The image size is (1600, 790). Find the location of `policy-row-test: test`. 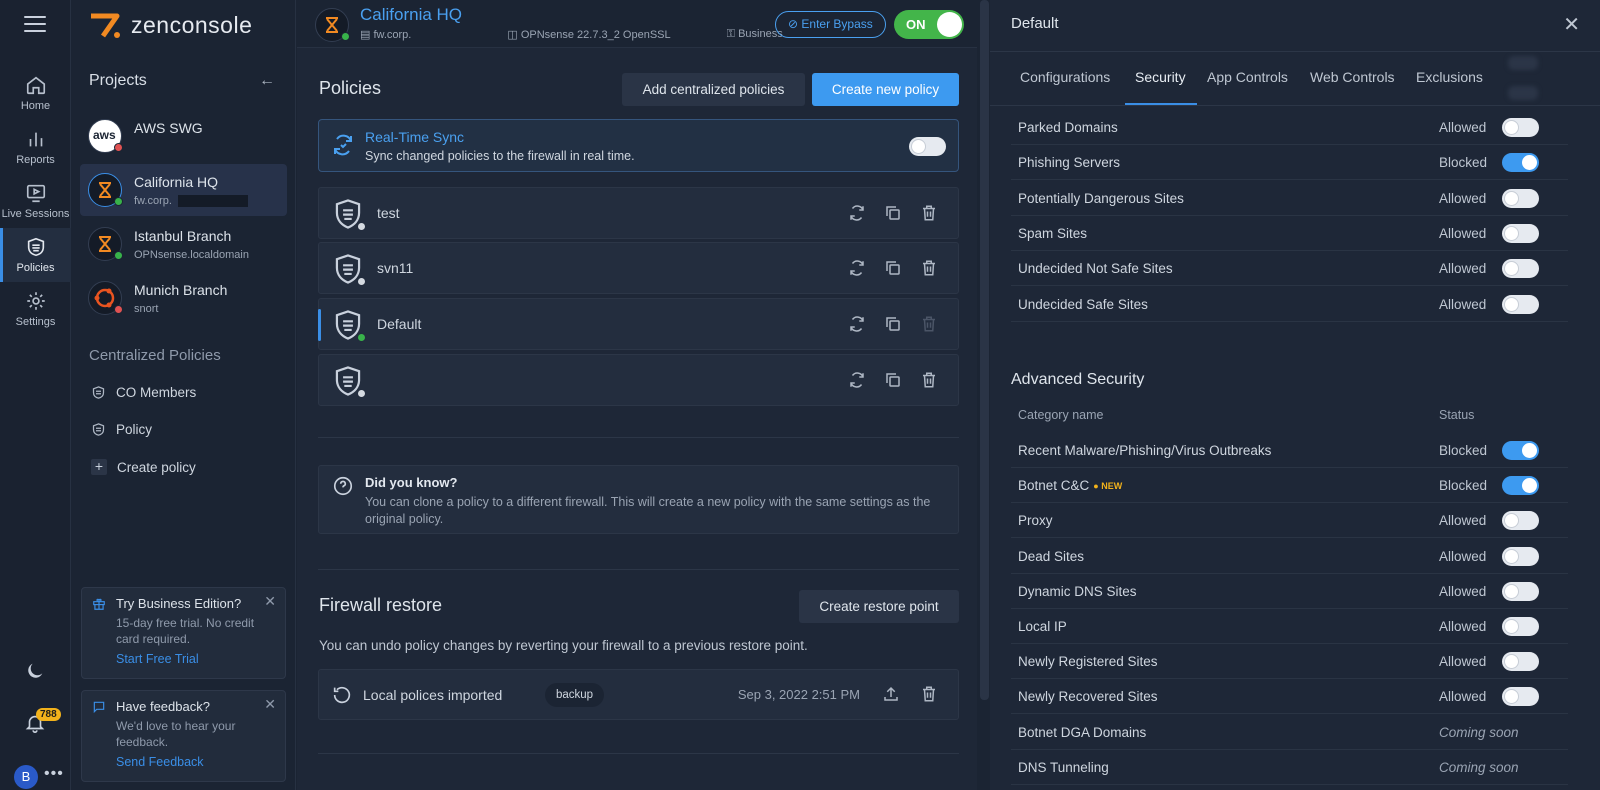

policy-row-test: test is located at coordinates (638, 213).